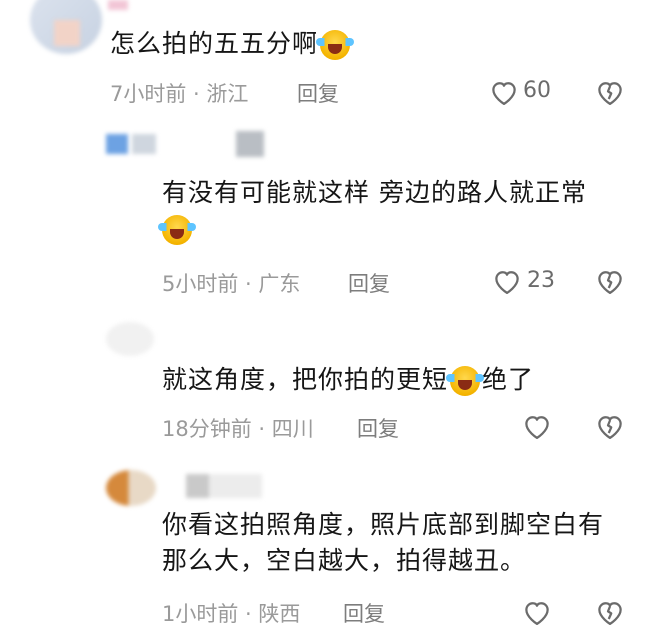  What do you see at coordinates (231, 614) in the screenshot?
I see `comment-meta: 1小时前 · 陕西` at bounding box center [231, 614].